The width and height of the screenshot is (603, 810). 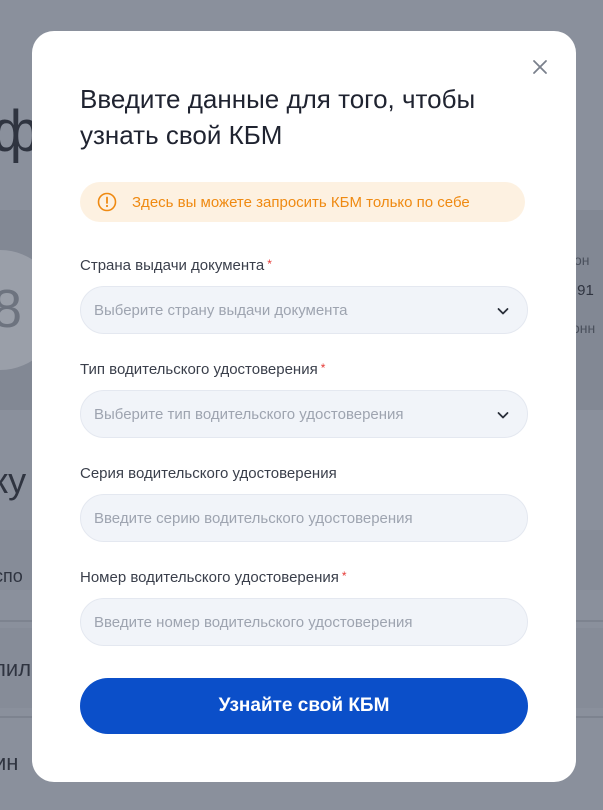 What do you see at coordinates (16, 668) in the screenshot?
I see `background-row-text: пил` at bounding box center [16, 668].